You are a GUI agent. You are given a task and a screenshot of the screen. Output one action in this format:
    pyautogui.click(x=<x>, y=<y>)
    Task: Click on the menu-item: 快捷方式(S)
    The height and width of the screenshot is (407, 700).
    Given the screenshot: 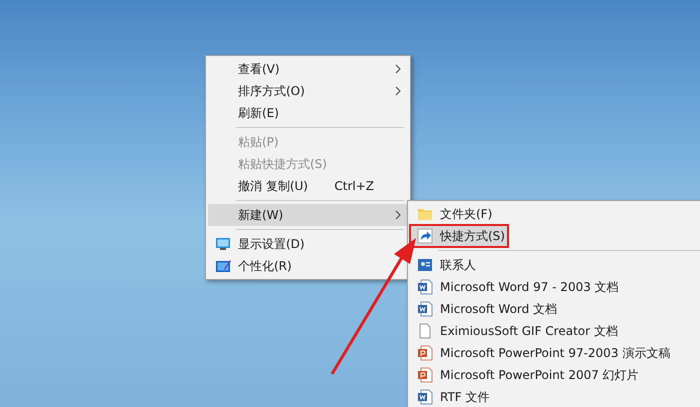 What is the action you would take?
    pyautogui.click(x=459, y=236)
    